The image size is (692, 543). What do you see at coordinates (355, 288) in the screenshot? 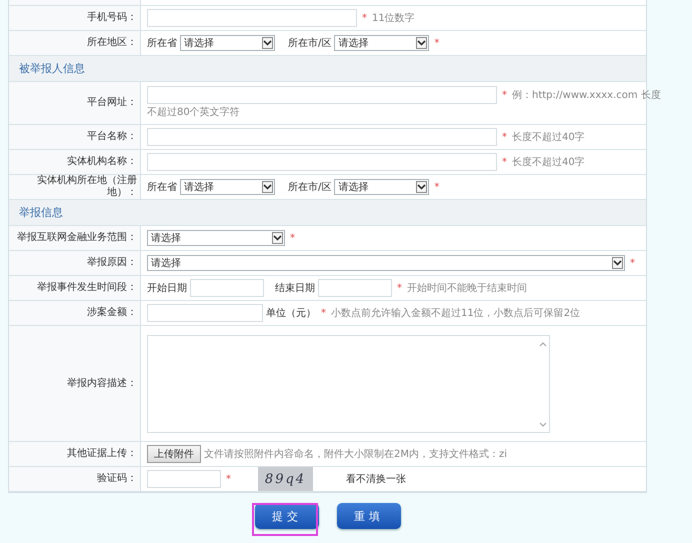
I see `end-date-field` at bounding box center [355, 288].